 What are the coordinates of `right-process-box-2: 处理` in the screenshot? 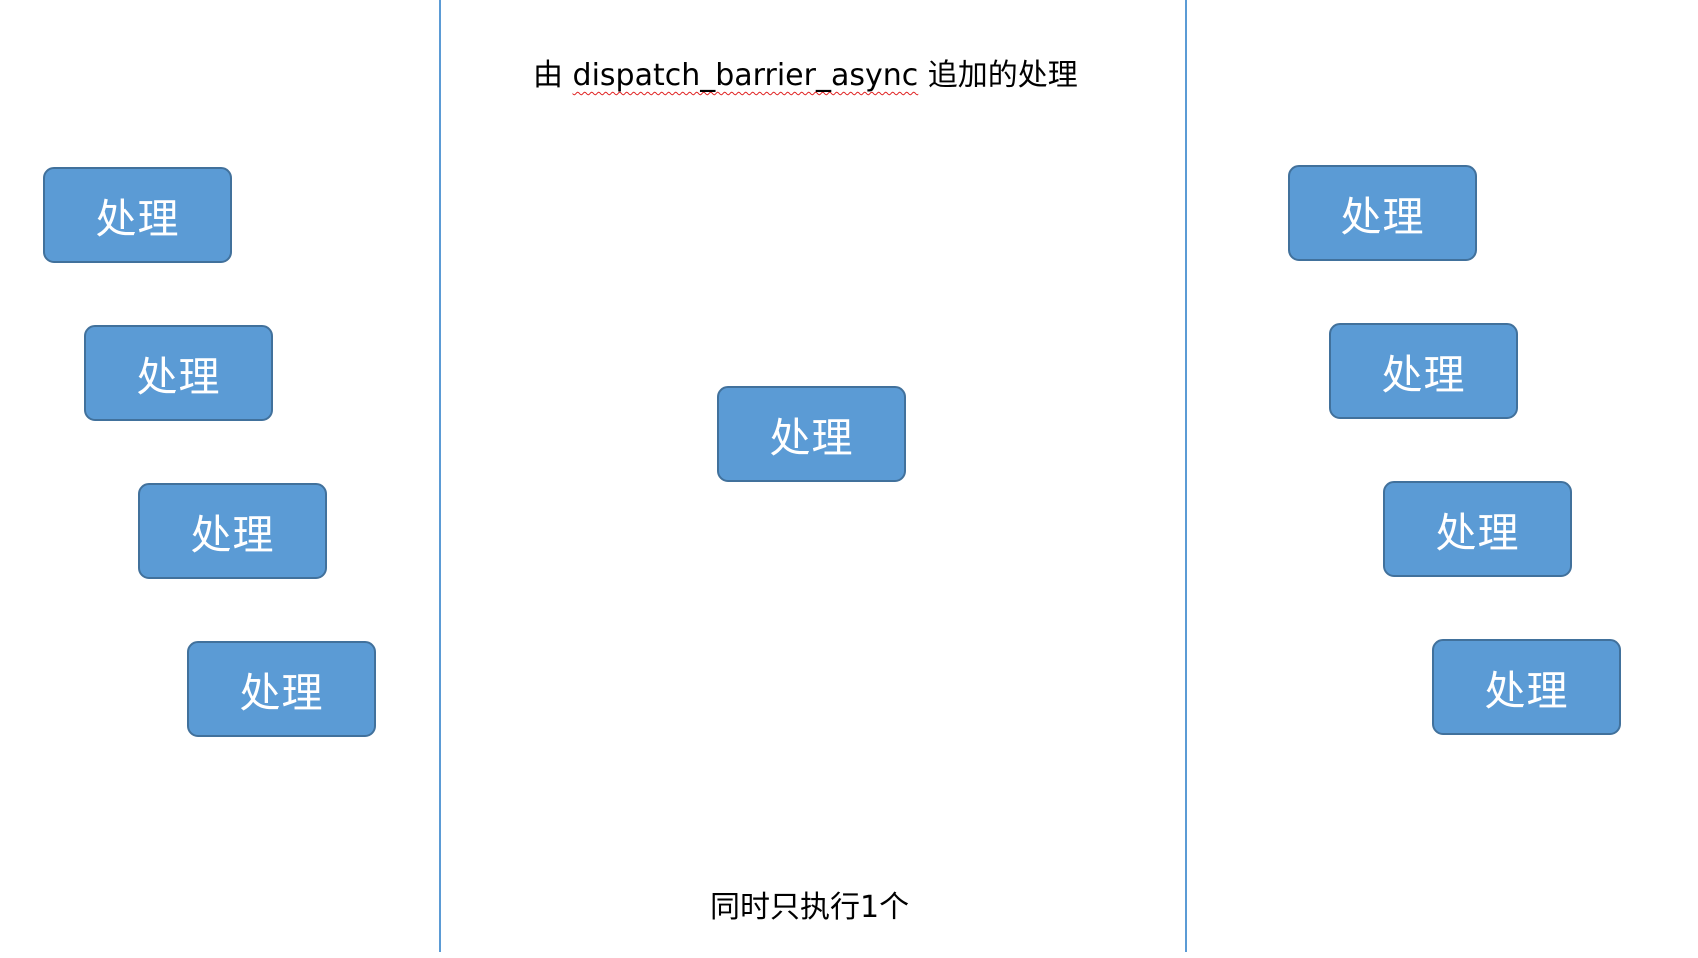 It's located at (1423, 371).